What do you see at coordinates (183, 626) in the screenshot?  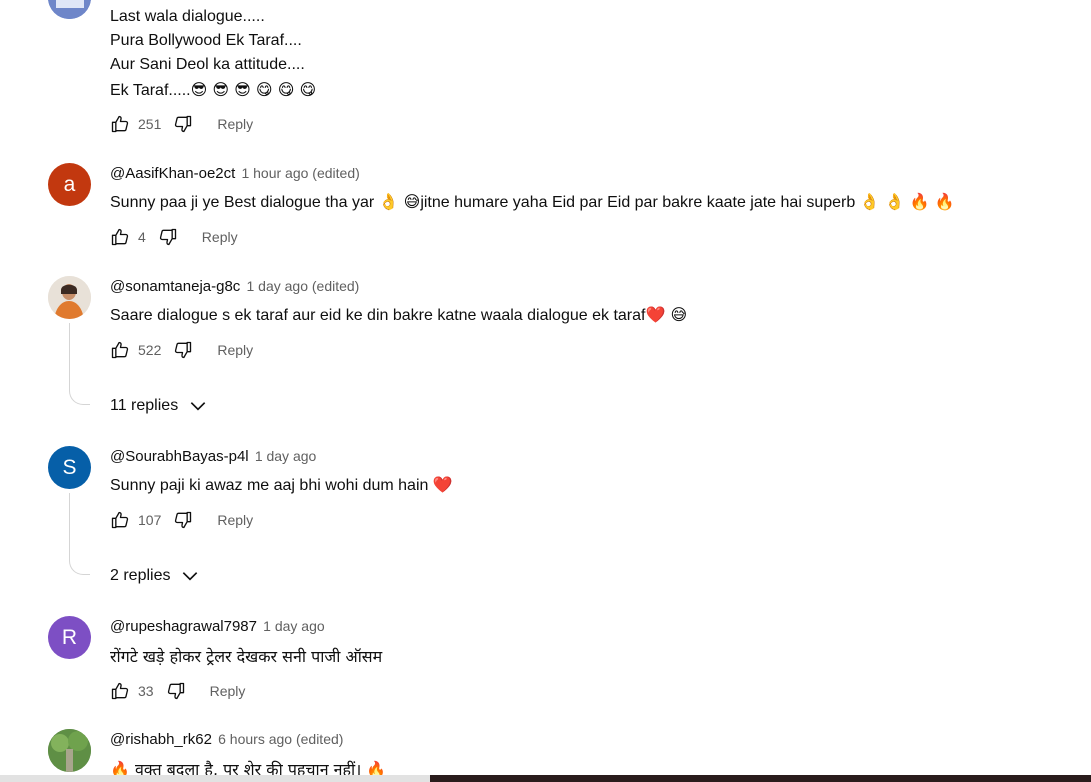 I see `author-handle: @rupeshagrawal7987` at bounding box center [183, 626].